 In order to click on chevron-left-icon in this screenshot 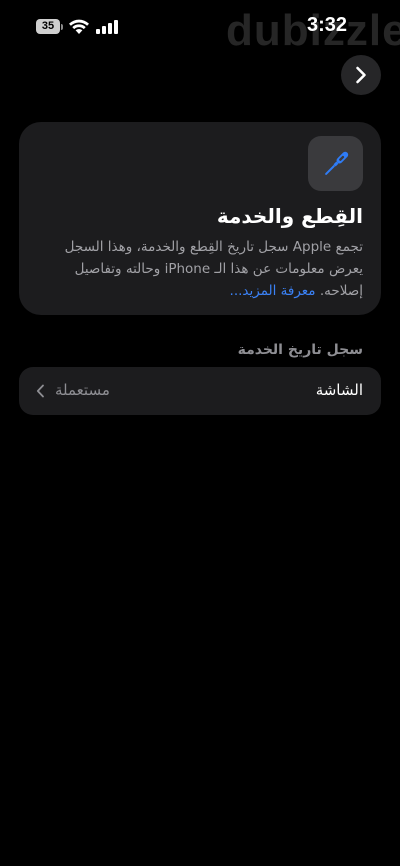, I will do `click(40, 391)`.